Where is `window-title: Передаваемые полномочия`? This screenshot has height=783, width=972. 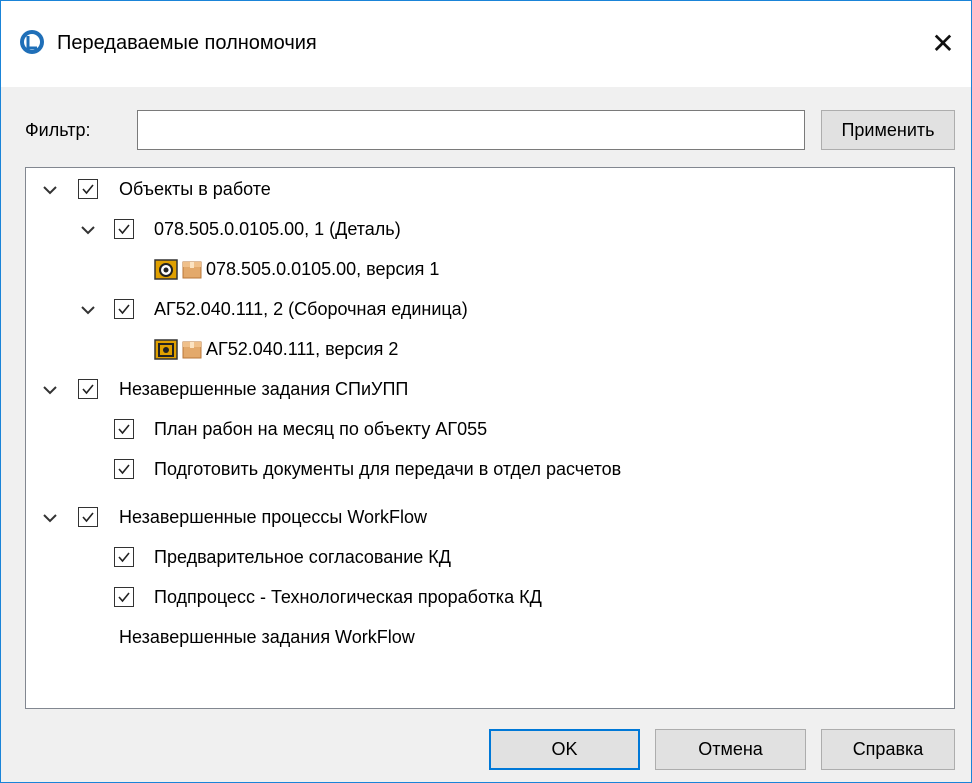 window-title: Передаваемые полномочия is located at coordinates (187, 43).